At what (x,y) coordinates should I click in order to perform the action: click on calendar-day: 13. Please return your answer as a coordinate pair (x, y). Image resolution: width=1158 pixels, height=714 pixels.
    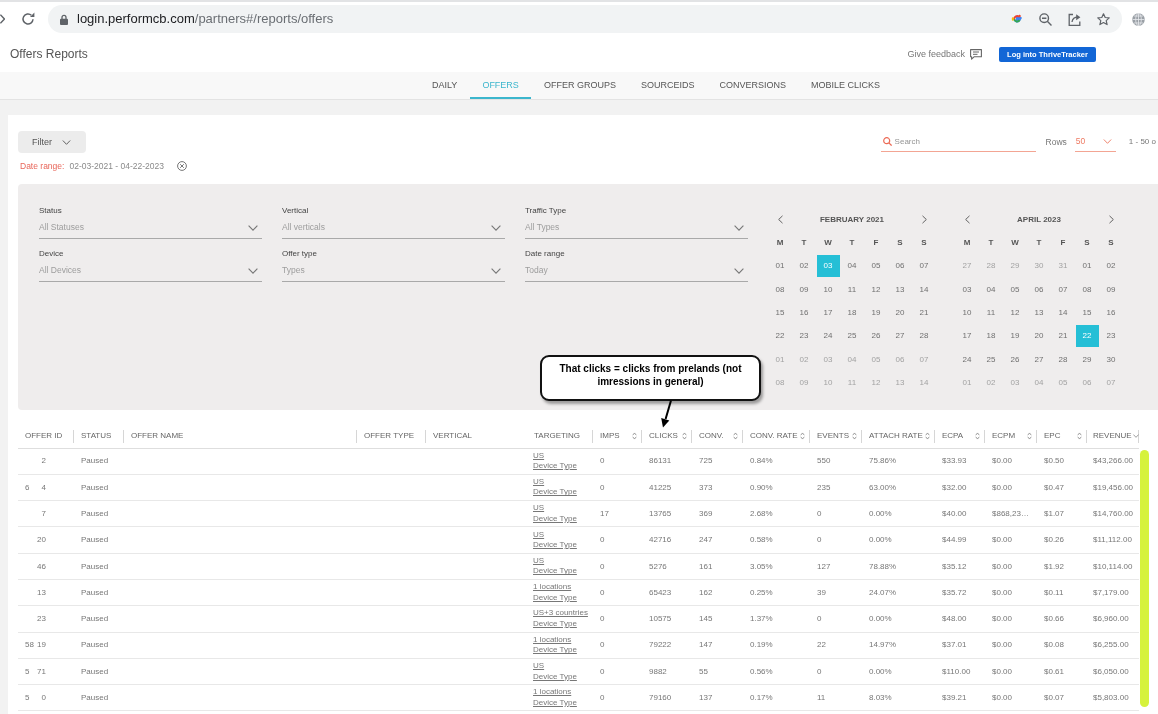
    Looking at the image, I should click on (900, 289).